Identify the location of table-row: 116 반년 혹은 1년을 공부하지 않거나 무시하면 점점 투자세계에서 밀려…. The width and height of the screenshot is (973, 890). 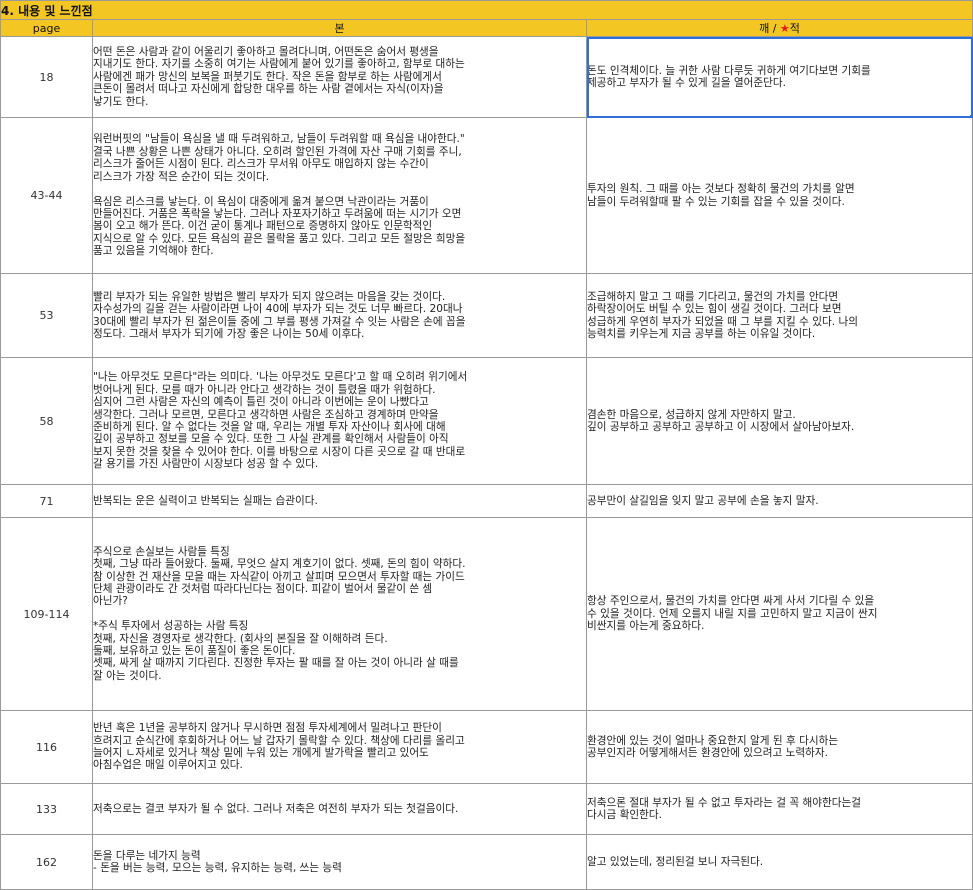
(486, 747).